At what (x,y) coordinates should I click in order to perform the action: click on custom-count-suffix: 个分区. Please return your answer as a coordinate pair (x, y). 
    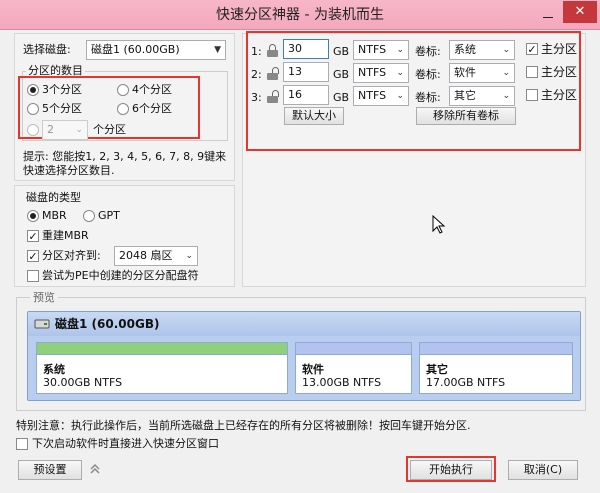
    Looking at the image, I should click on (109, 129).